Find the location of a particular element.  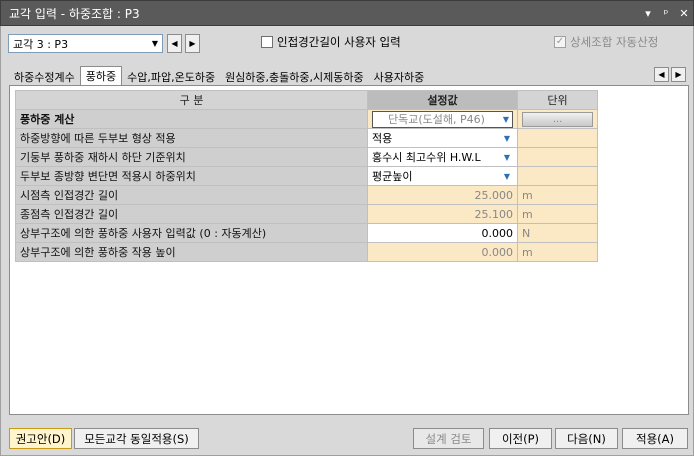

table-row: 하중방향에 따른 두부보 형상 적용 적용 ▼ is located at coordinates (306, 138).